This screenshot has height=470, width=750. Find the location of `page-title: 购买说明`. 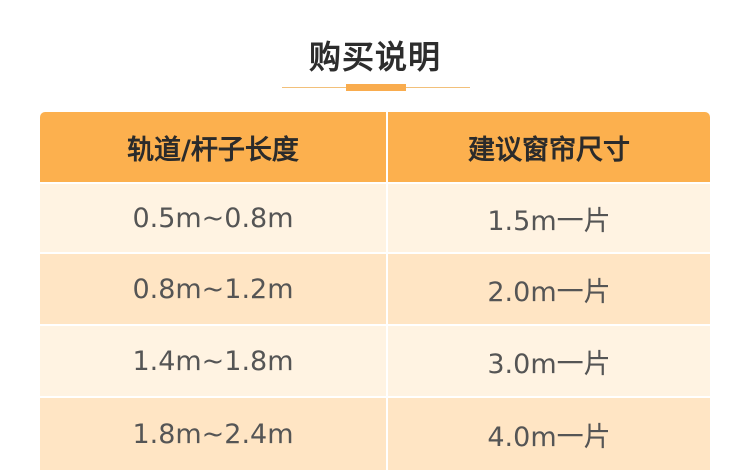

page-title: 购买说明 is located at coordinates (374, 57).